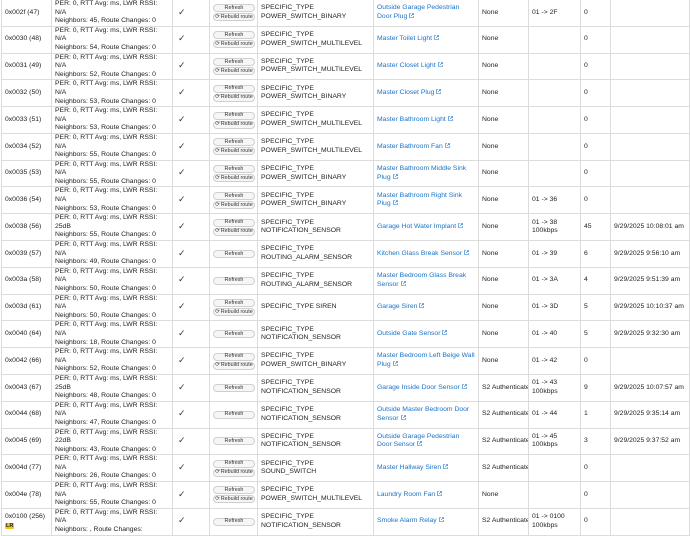  I want to click on device-name-cell: Laundry Room Fan, so click(426, 495).